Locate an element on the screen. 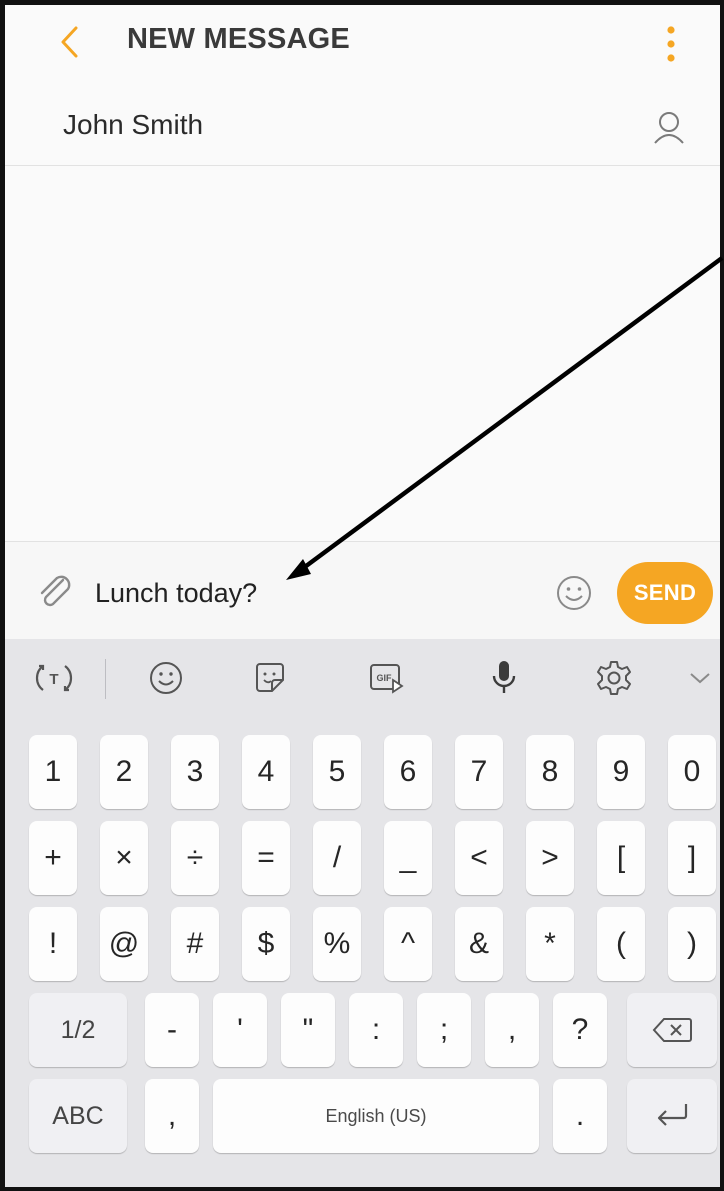 Image resolution: width=724 pixels, height=1191 pixels. key: 4 is located at coordinates (266, 772).